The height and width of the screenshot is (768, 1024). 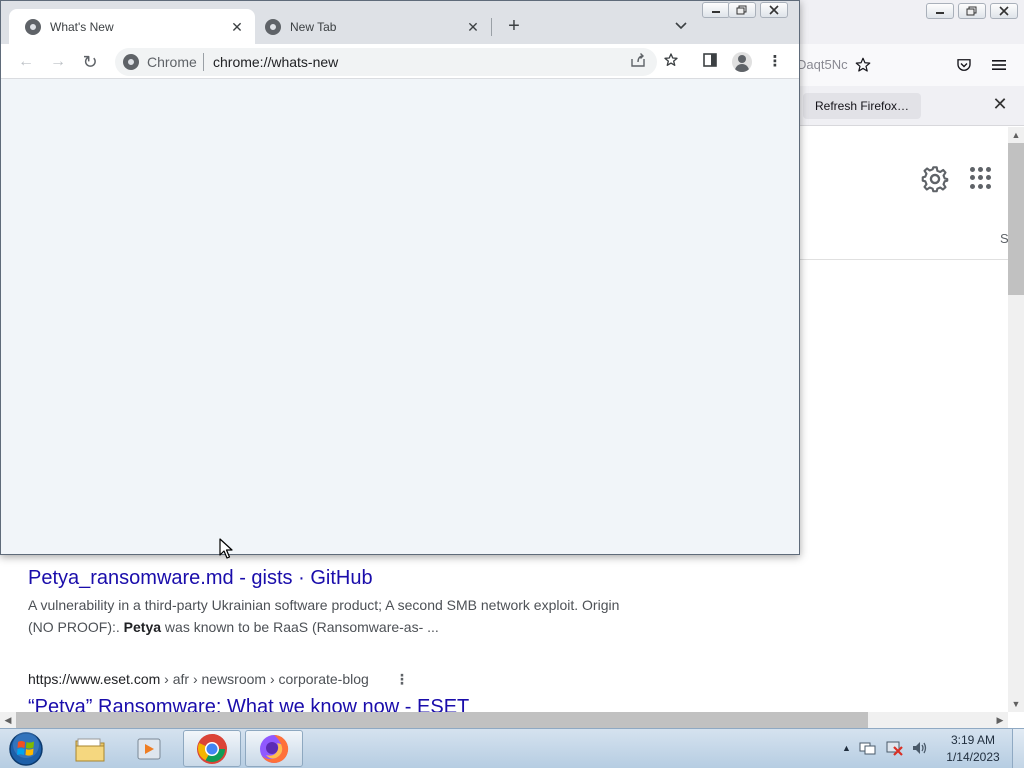 What do you see at coordinates (775, 62) in the screenshot?
I see `chrome-menu-kebab-icon: ⋮` at bounding box center [775, 62].